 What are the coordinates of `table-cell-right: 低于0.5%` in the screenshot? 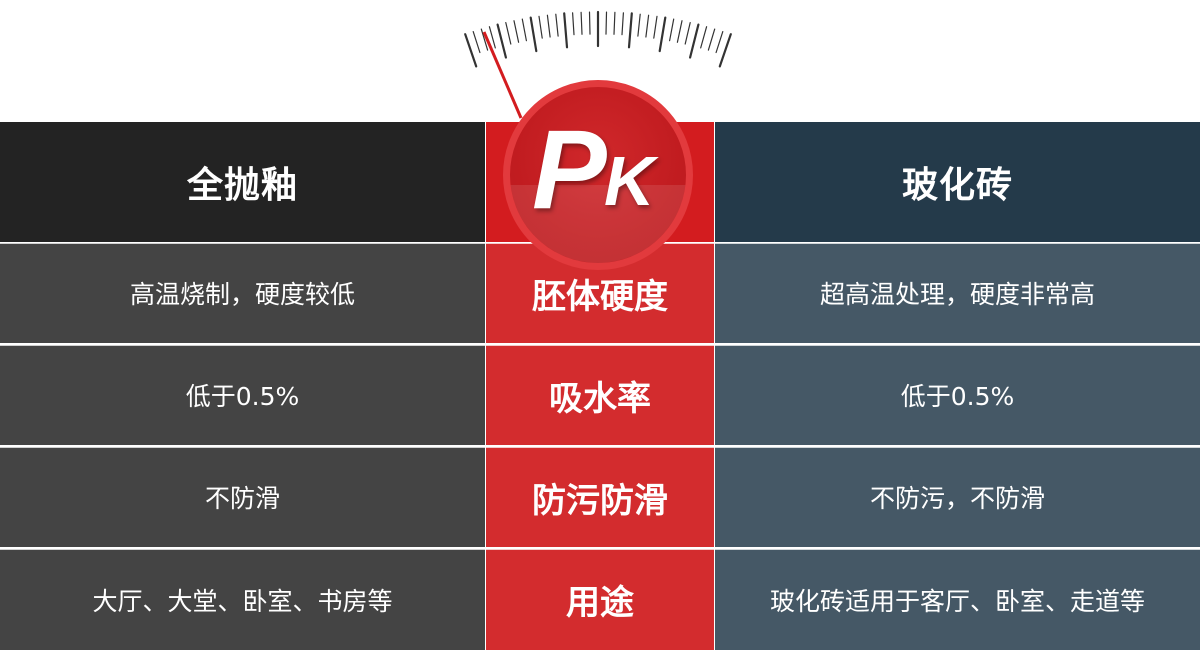 It's located at (957, 395).